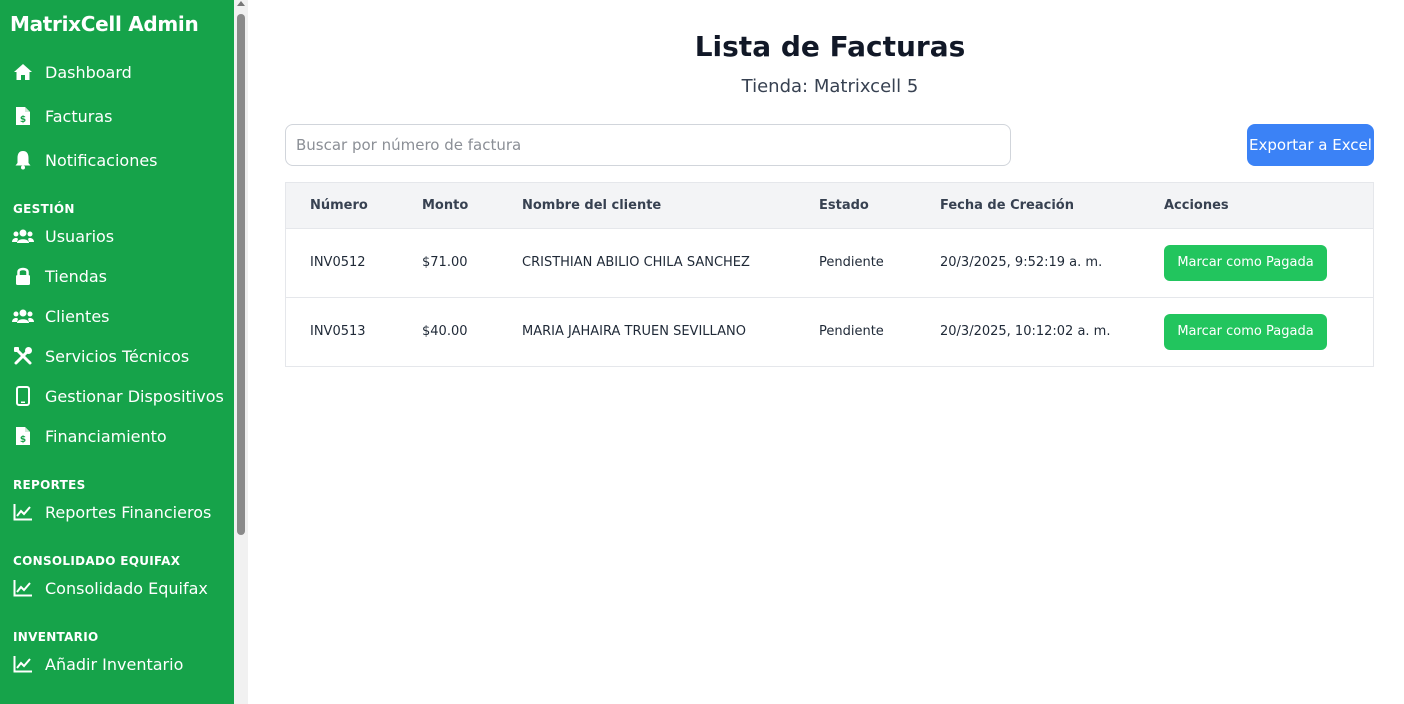 This screenshot has height=704, width=1404. I want to click on section-consolidado-equifax: CONSOLIDADO EQUIFAX, so click(97, 561).